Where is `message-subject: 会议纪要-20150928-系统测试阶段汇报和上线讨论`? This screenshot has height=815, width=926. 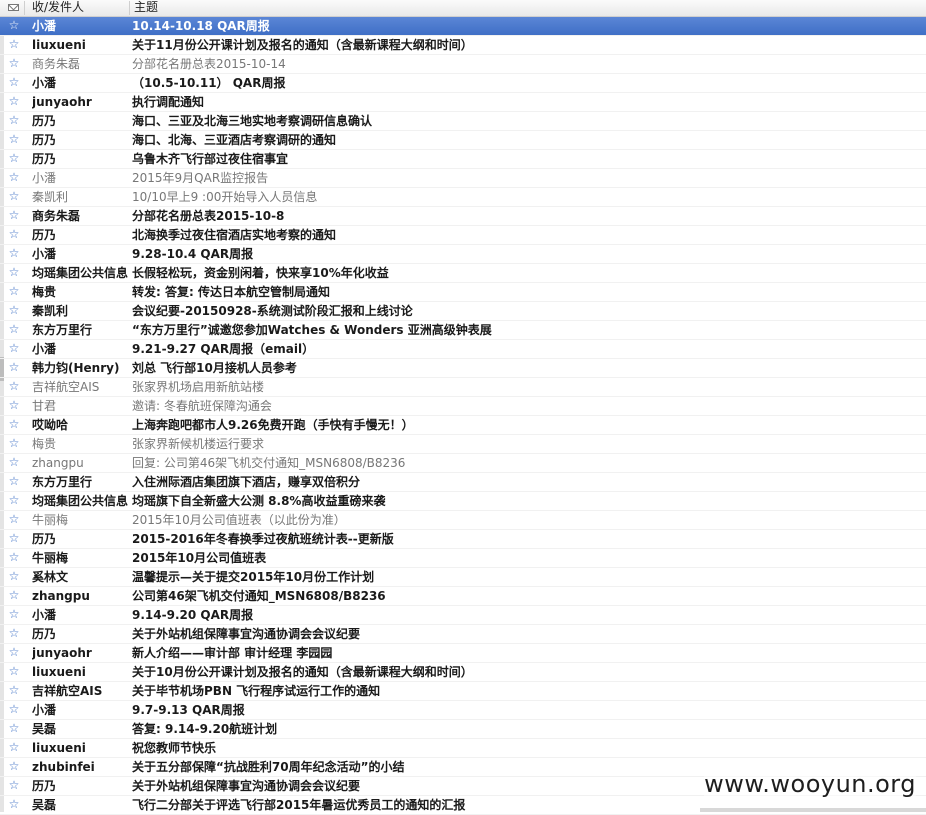 message-subject: 会议纪要-20150928-系统测试阶段汇报和上线讨论 is located at coordinates (272, 311).